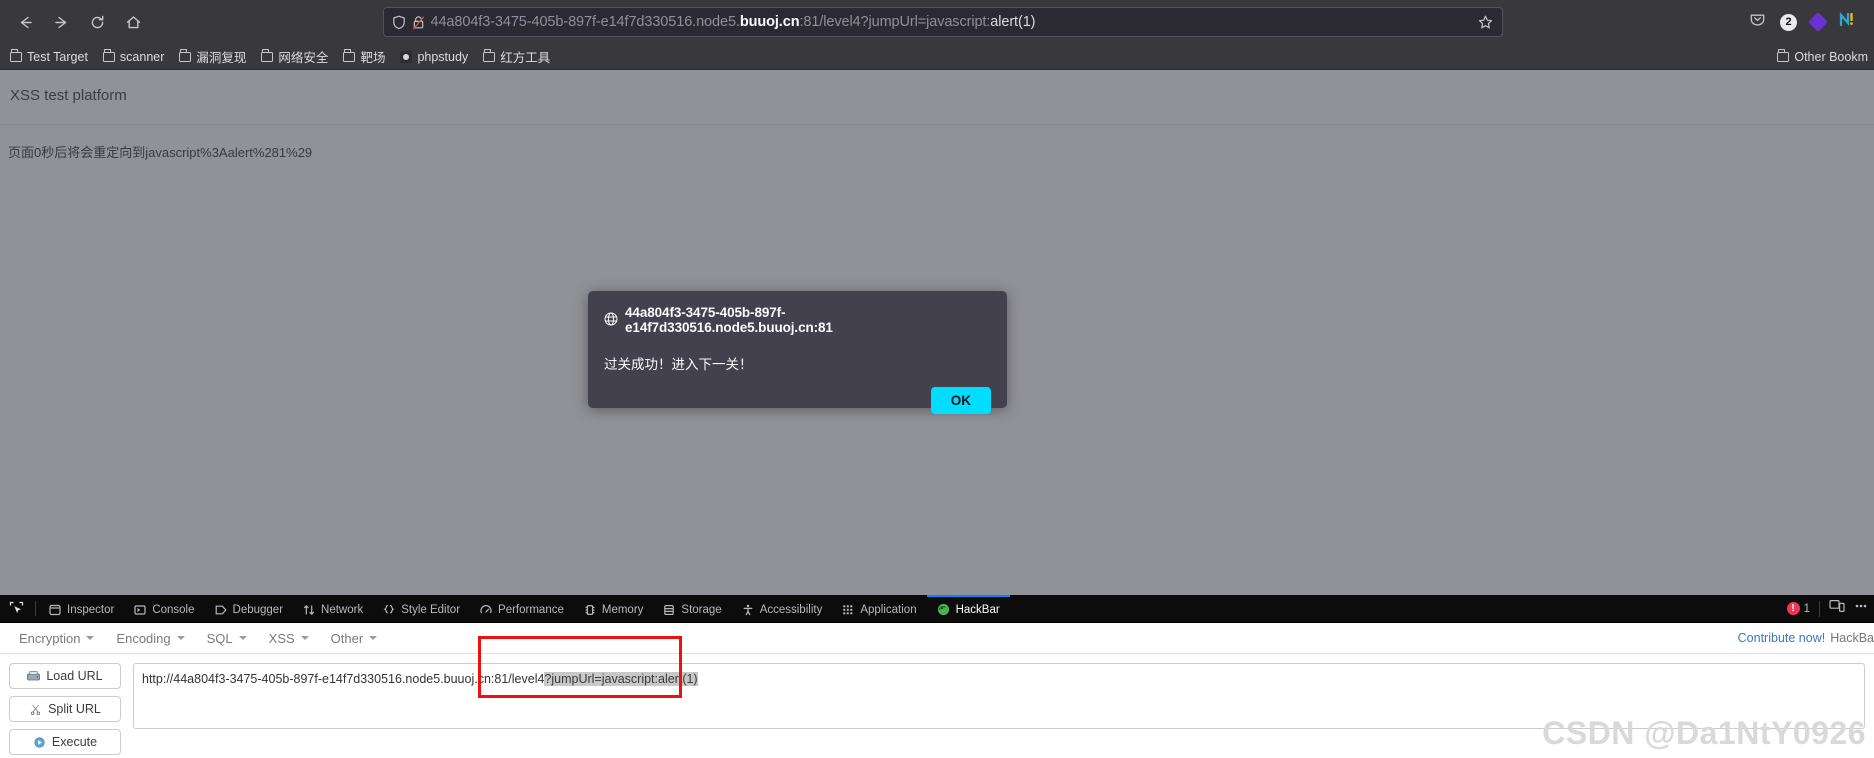 Image resolution: width=1874 pixels, height=758 pixels. I want to click on url-suffix: :81/level4?jumpUrl=javascript:, so click(895, 22).